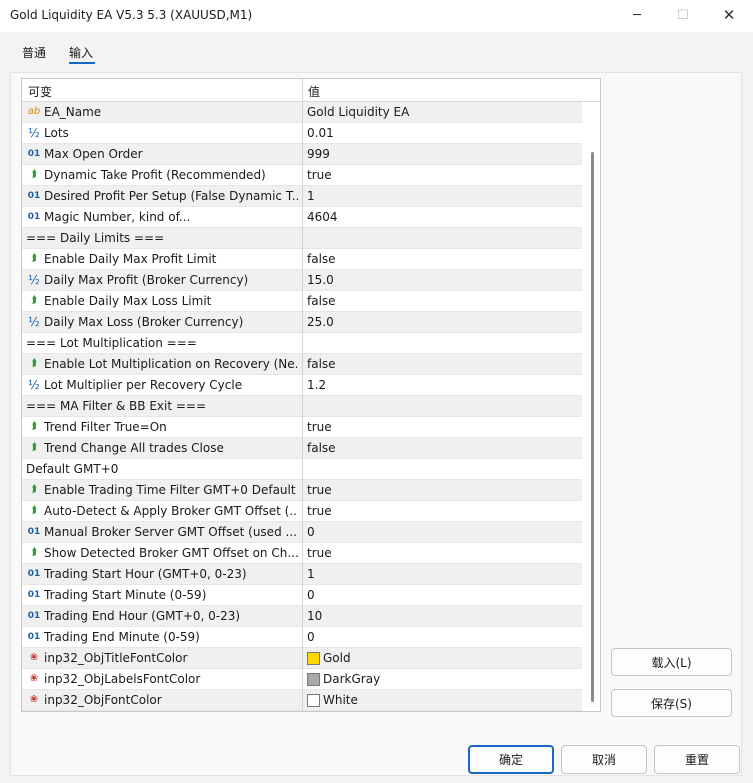 This screenshot has width=753, height=783. What do you see at coordinates (316, 385) in the screenshot?
I see `param-value: 1.2` at bounding box center [316, 385].